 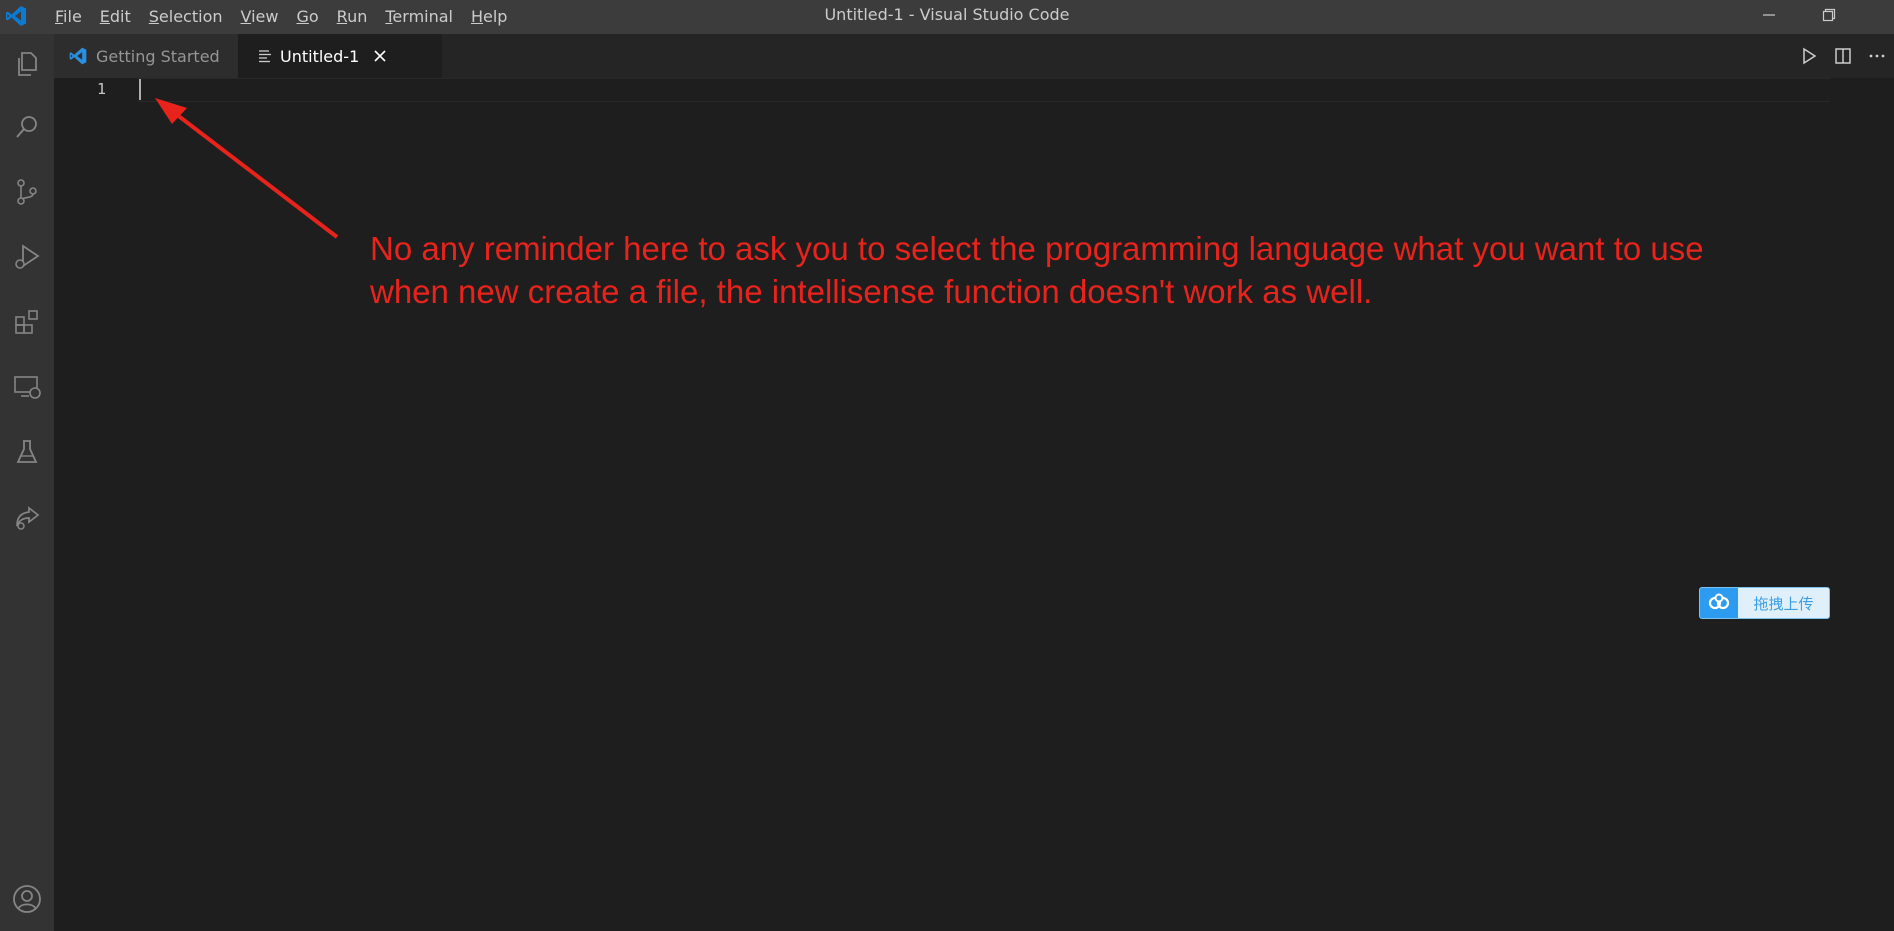 I want to click on restore-icon, so click(x=1829, y=15).